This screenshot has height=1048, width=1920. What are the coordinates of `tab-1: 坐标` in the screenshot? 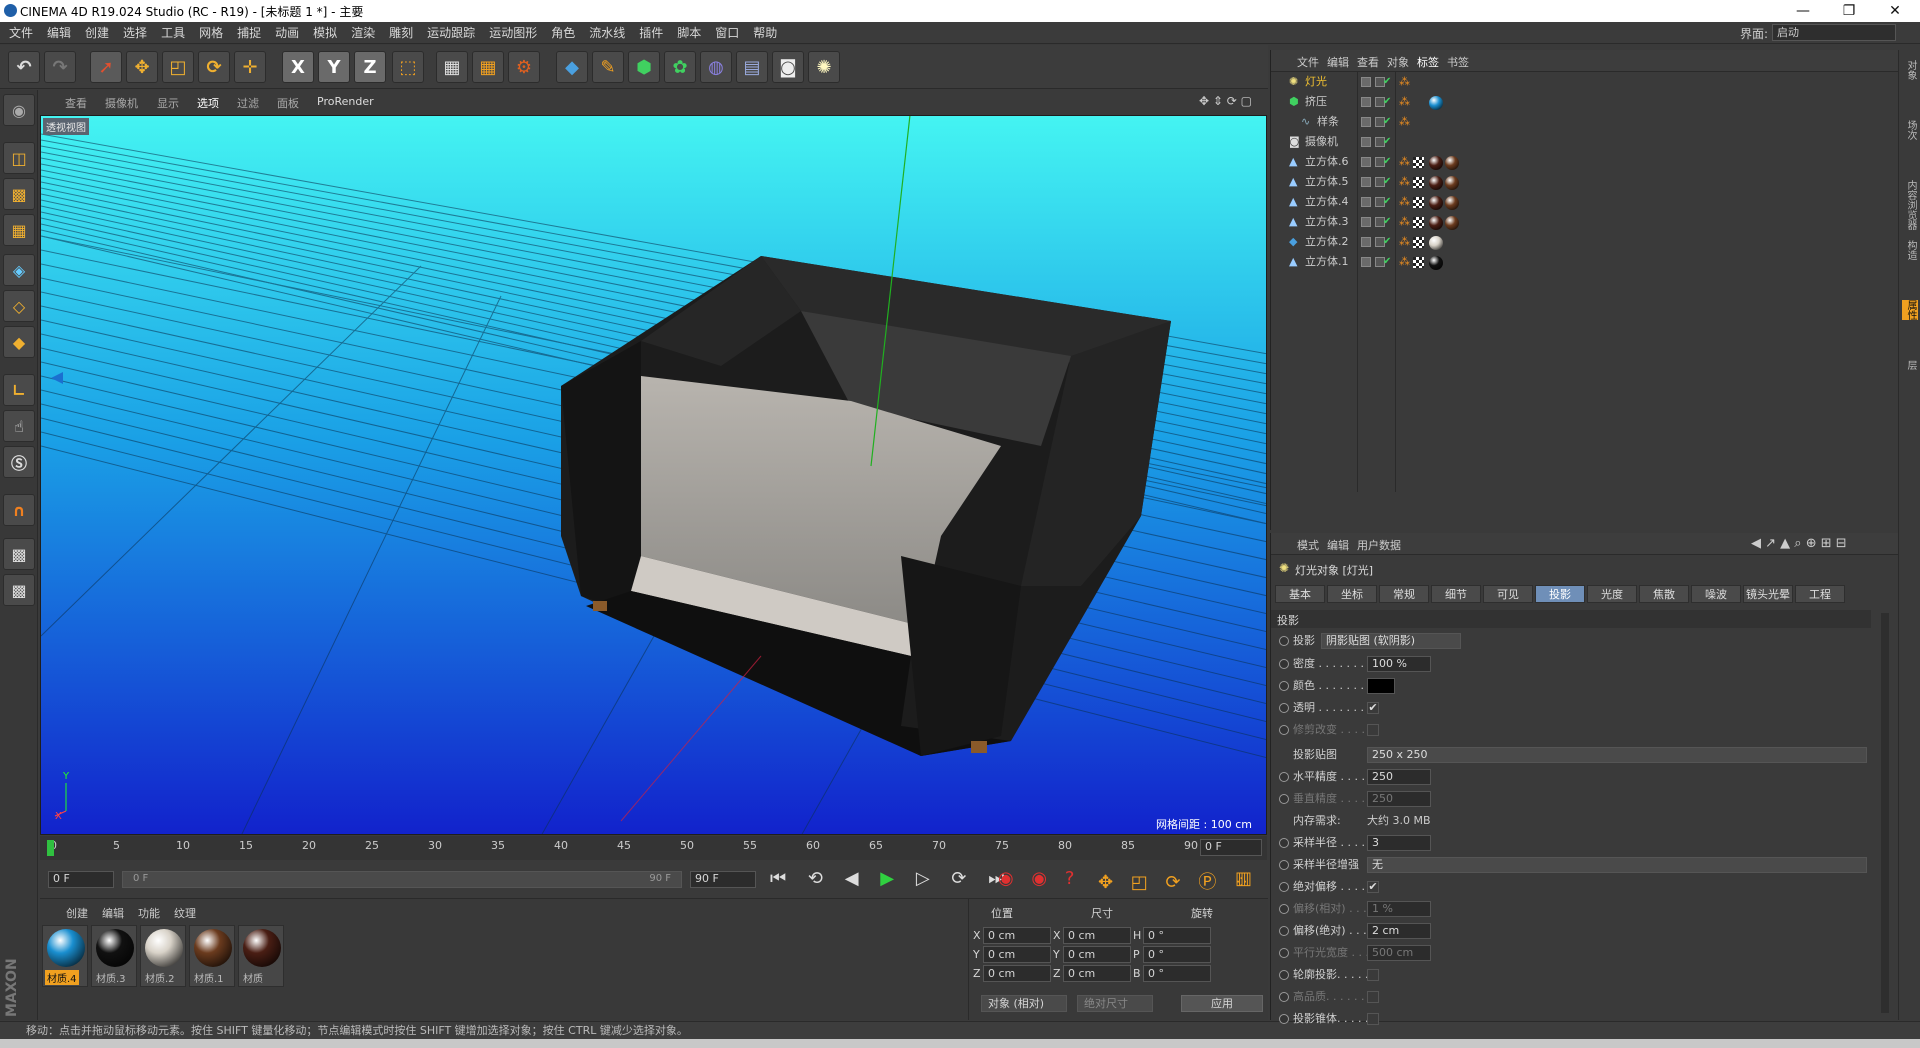 It's located at (1352, 594).